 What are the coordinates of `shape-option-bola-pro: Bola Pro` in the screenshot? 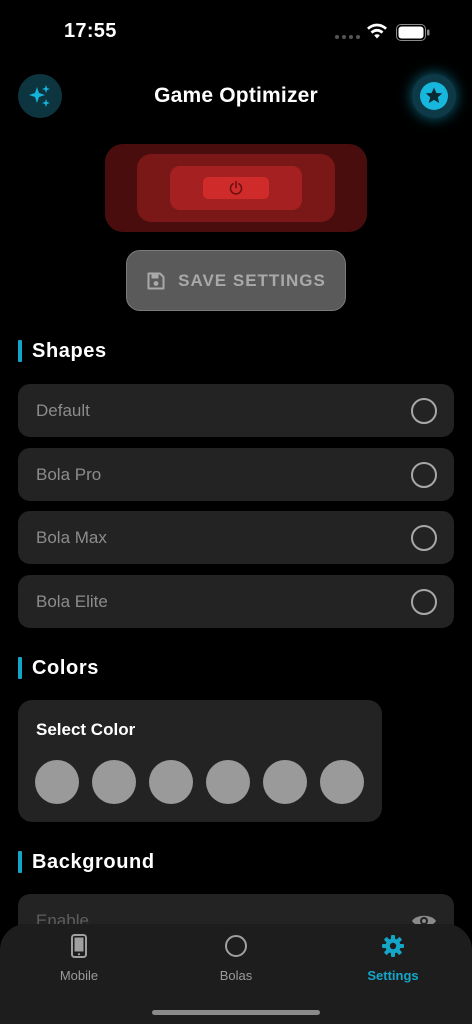 It's located at (236, 474).